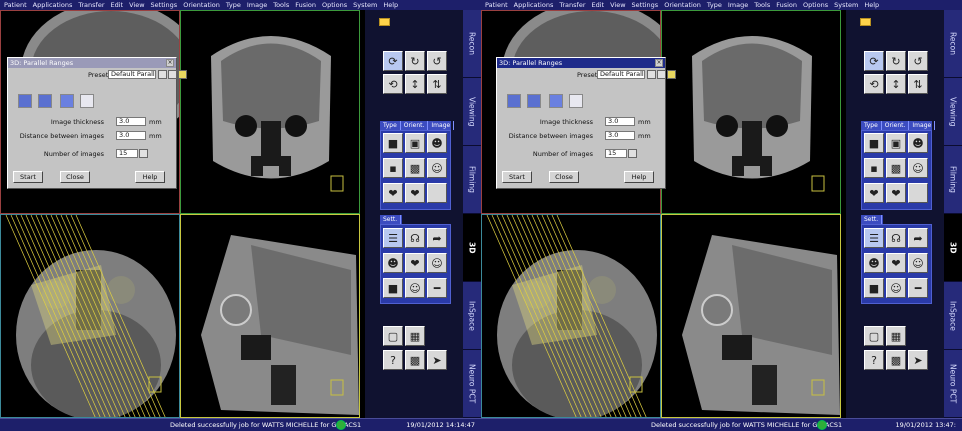 This screenshot has width=962, height=431. Describe the element at coordinates (874, 288) in the screenshot. I see `yellow-head-icon: ■` at that location.